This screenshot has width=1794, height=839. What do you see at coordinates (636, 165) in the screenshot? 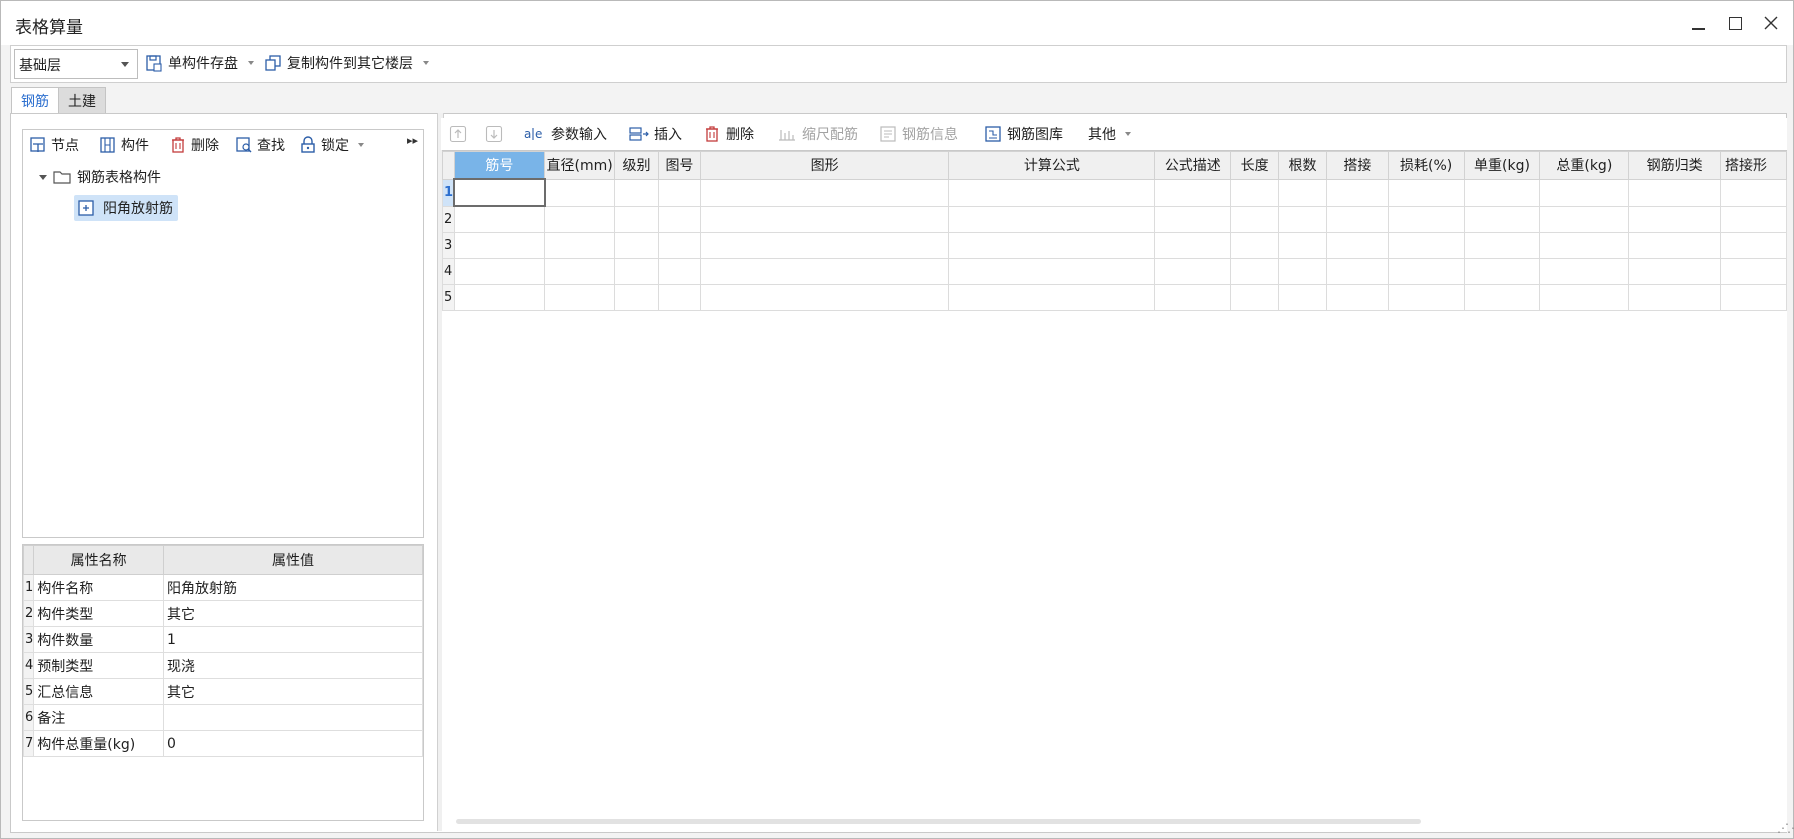
I see `column-header: 级别` at bounding box center [636, 165].